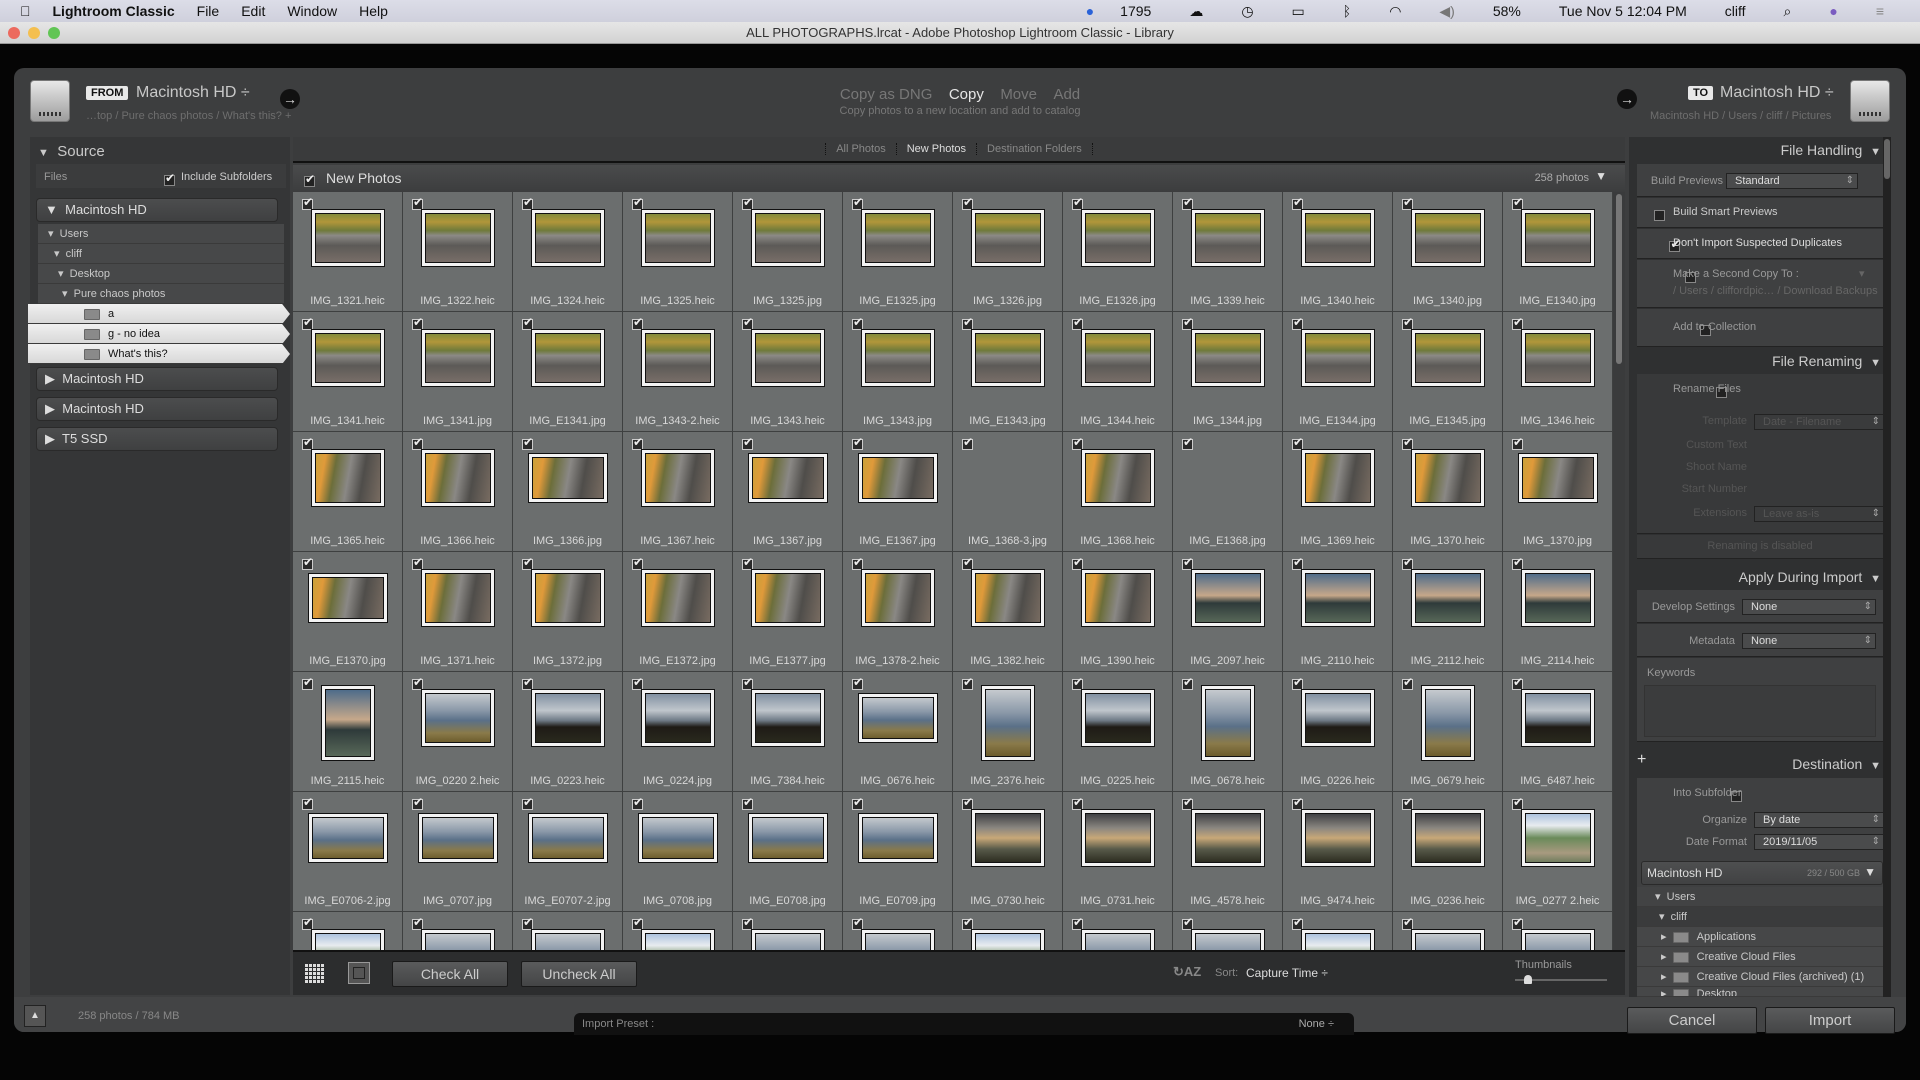  What do you see at coordinates (1819, 422) in the screenshot?
I see `template-select: Date - Filename` at bounding box center [1819, 422].